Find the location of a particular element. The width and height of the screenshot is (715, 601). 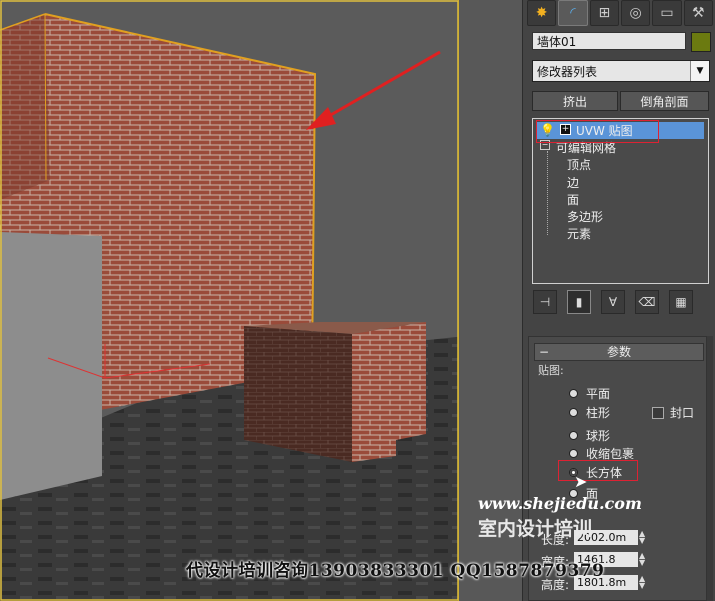

grey-box is located at coordinates (51, 366).